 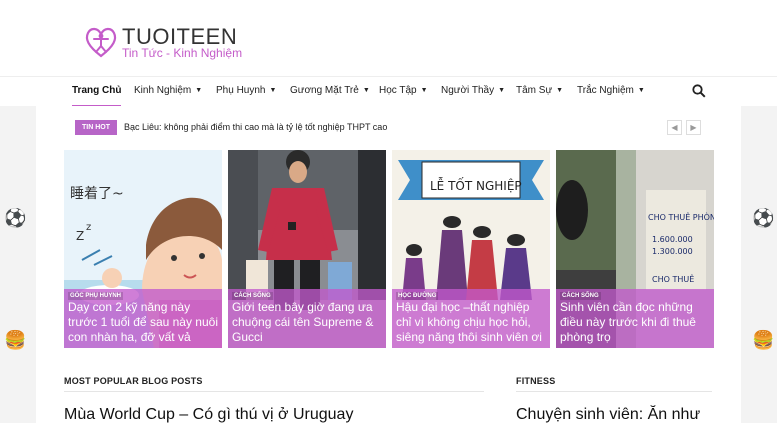 What do you see at coordinates (133, 381) in the screenshot?
I see `popular-section-label: MOST POPULAR BLOG POSTS` at bounding box center [133, 381].